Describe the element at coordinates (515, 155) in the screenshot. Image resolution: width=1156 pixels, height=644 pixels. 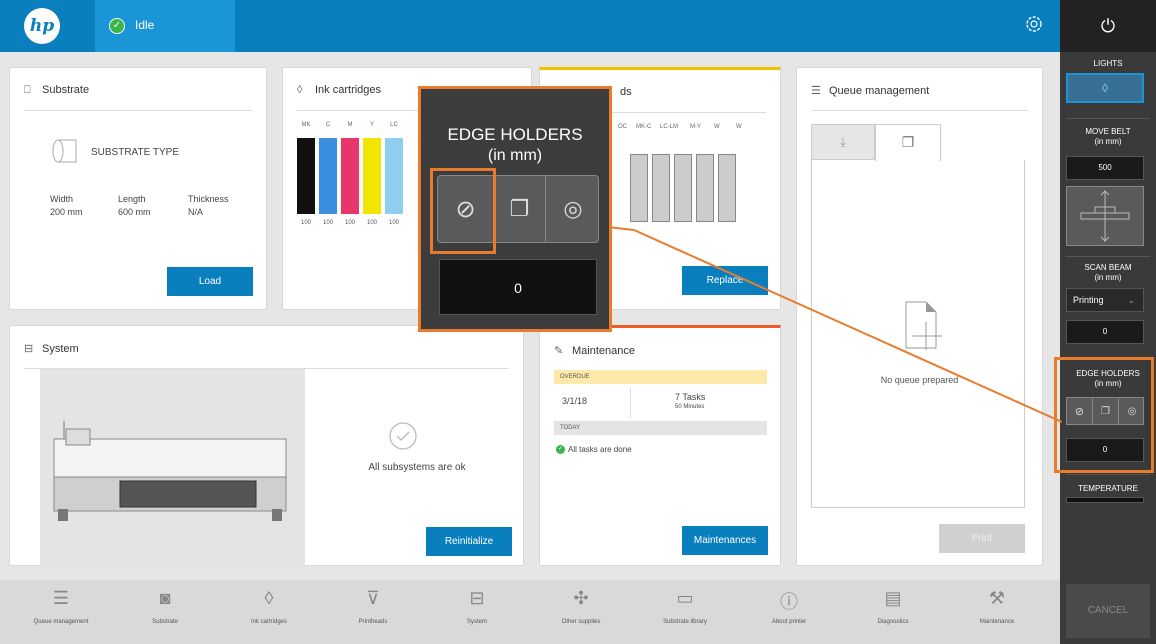
I see `zoom-subtitle: (in mm)` at that location.